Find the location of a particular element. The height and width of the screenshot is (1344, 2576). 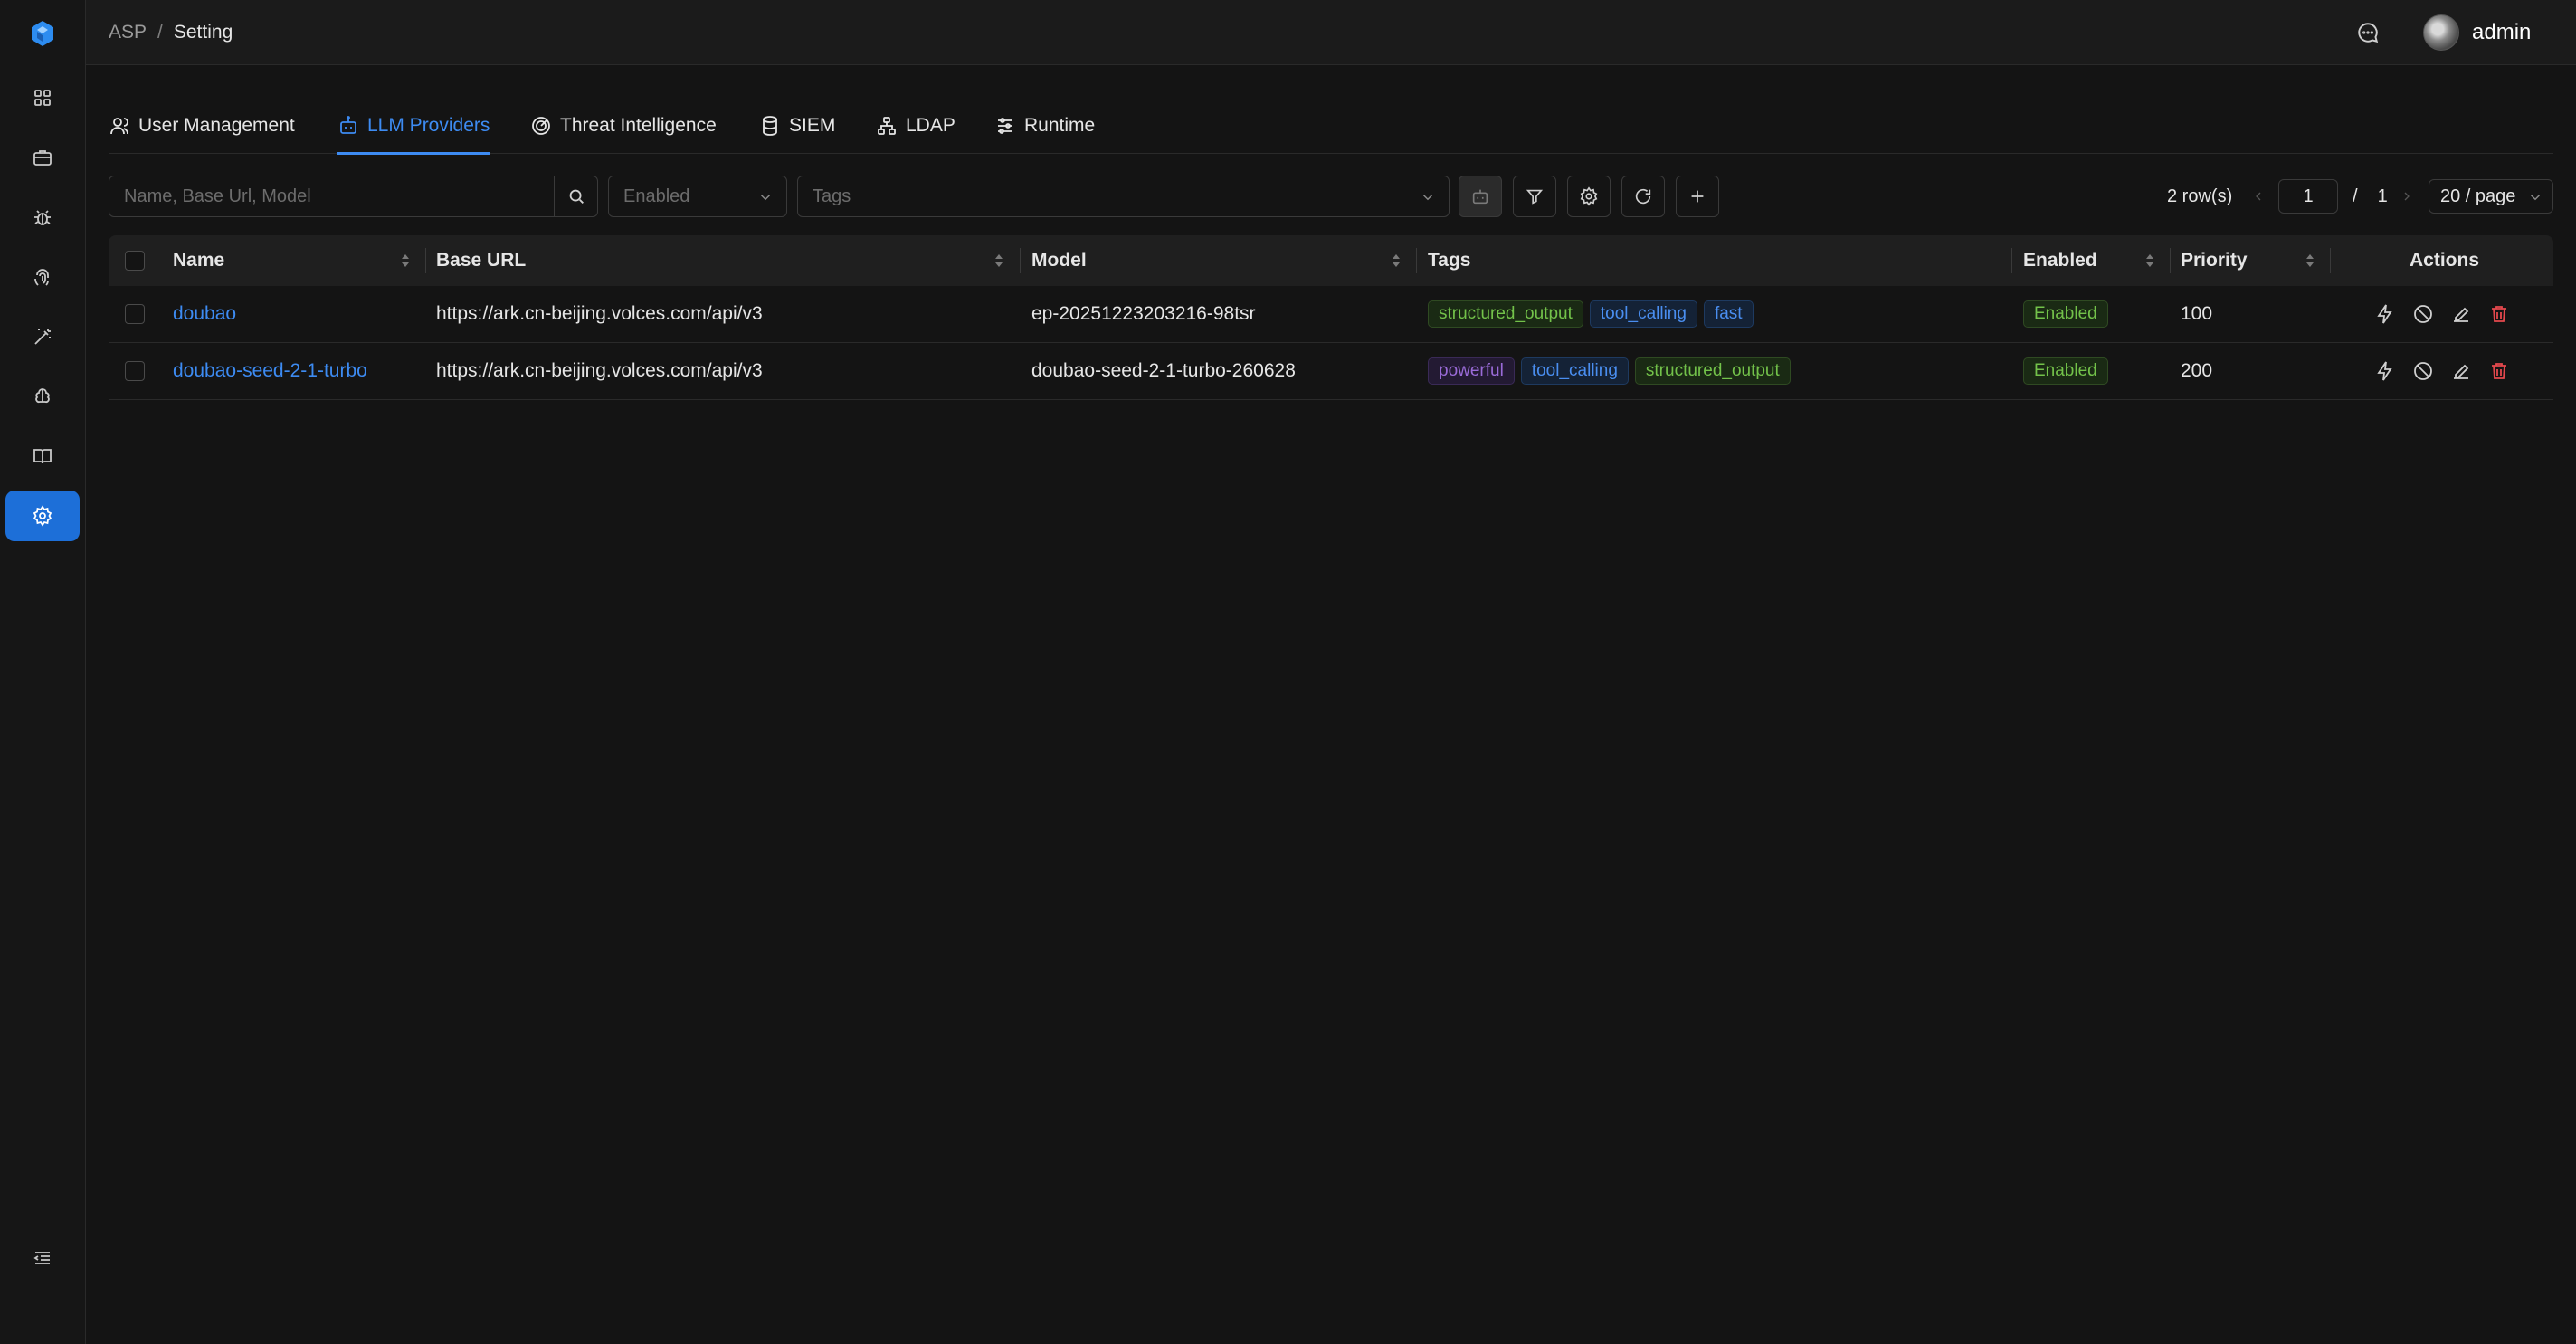

dashboard-icon is located at coordinates (42, 98).